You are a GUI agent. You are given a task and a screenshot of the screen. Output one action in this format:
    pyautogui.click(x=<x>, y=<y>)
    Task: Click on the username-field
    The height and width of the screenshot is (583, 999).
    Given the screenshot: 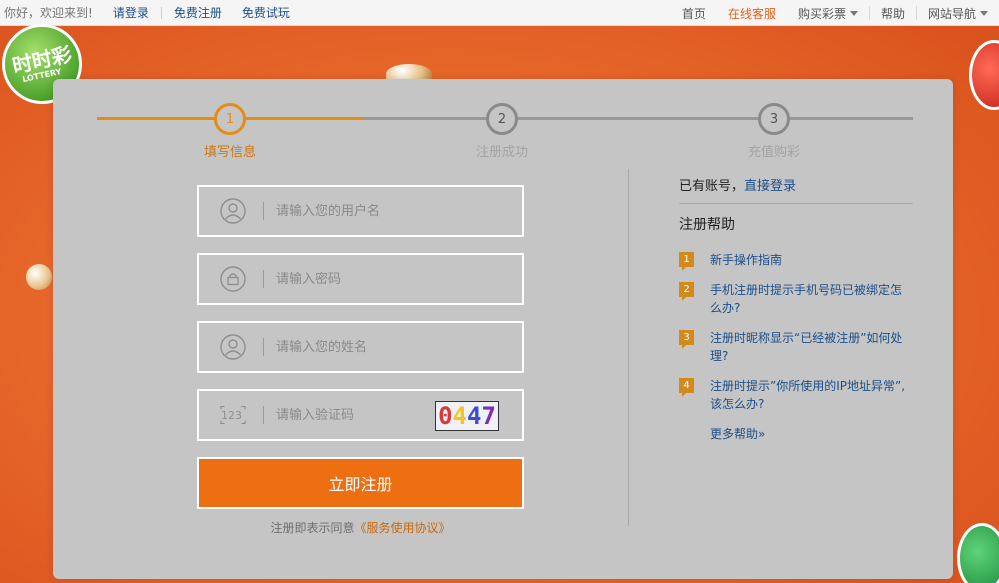 What is the action you would take?
    pyautogui.click(x=360, y=211)
    